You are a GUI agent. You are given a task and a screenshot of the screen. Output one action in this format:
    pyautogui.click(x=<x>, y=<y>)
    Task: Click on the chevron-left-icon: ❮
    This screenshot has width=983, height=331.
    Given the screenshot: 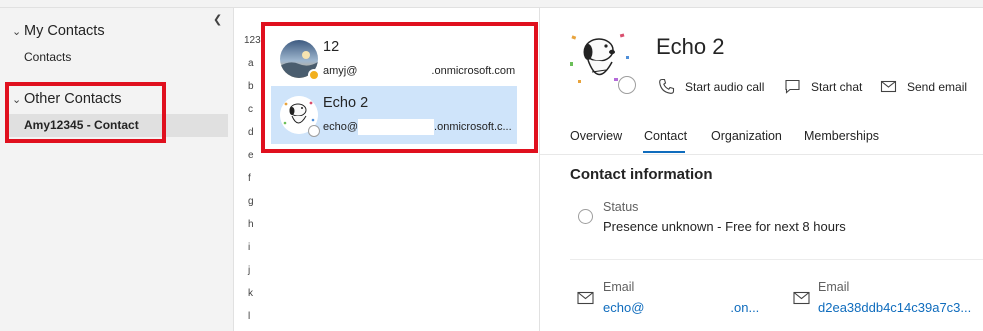 What is the action you would take?
    pyautogui.click(x=217, y=19)
    